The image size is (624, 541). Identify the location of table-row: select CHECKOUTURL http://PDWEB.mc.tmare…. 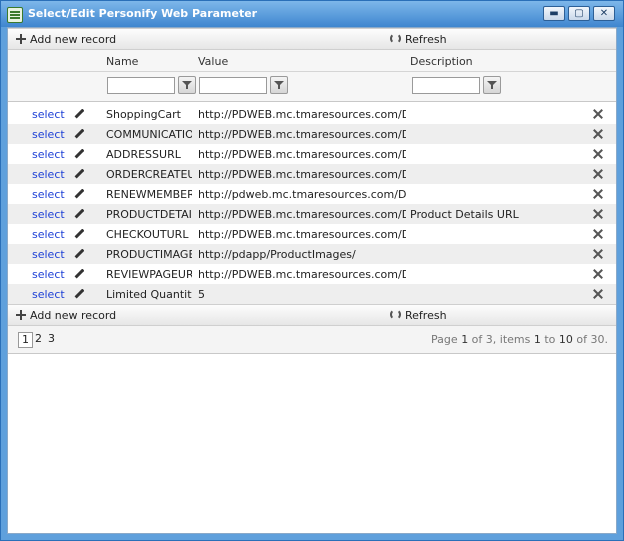
(312, 234).